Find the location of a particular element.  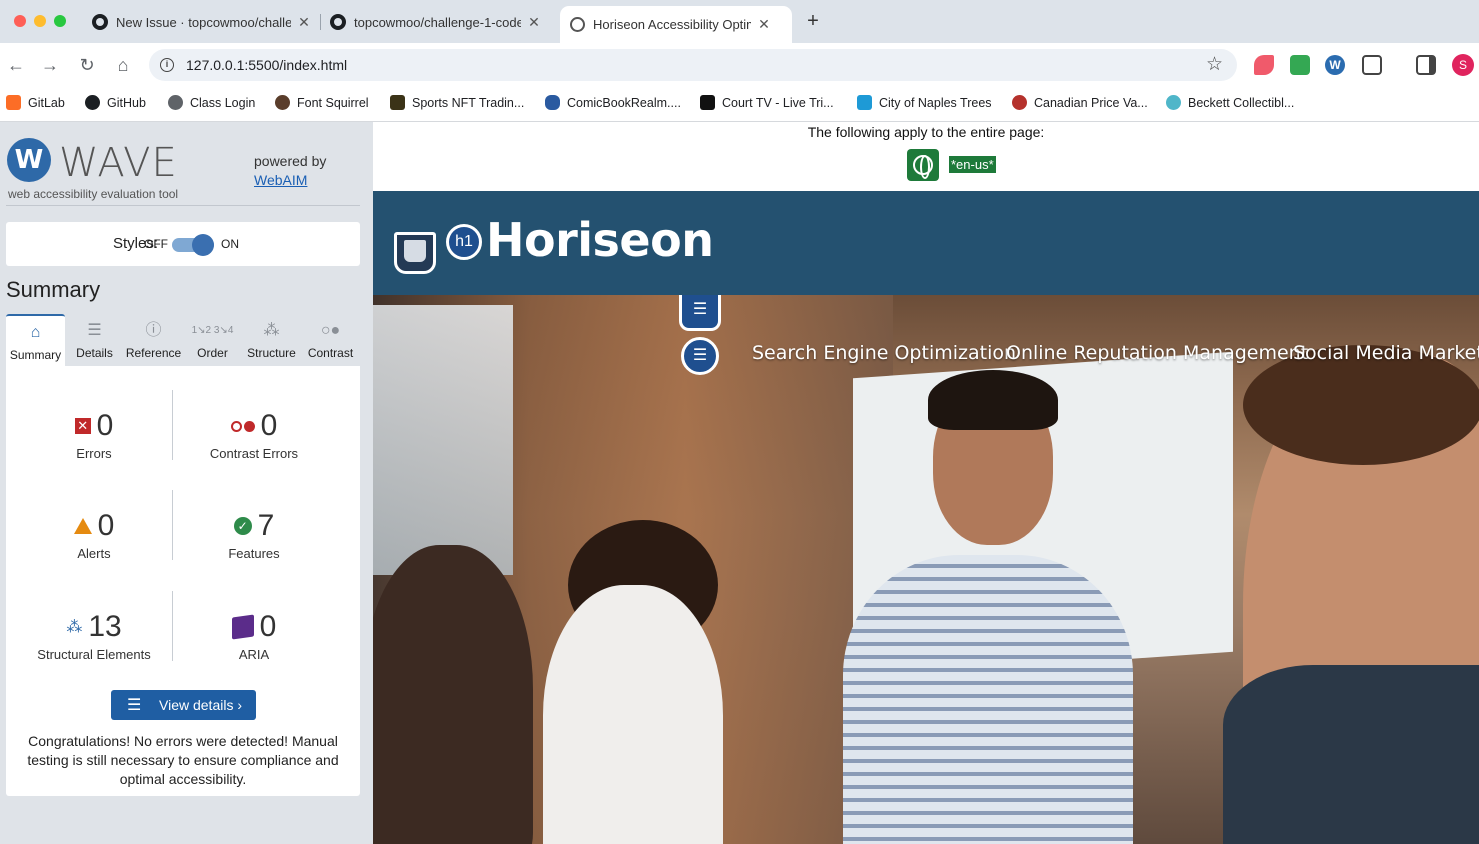

squirrel-icon is located at coordinates (282, 102).